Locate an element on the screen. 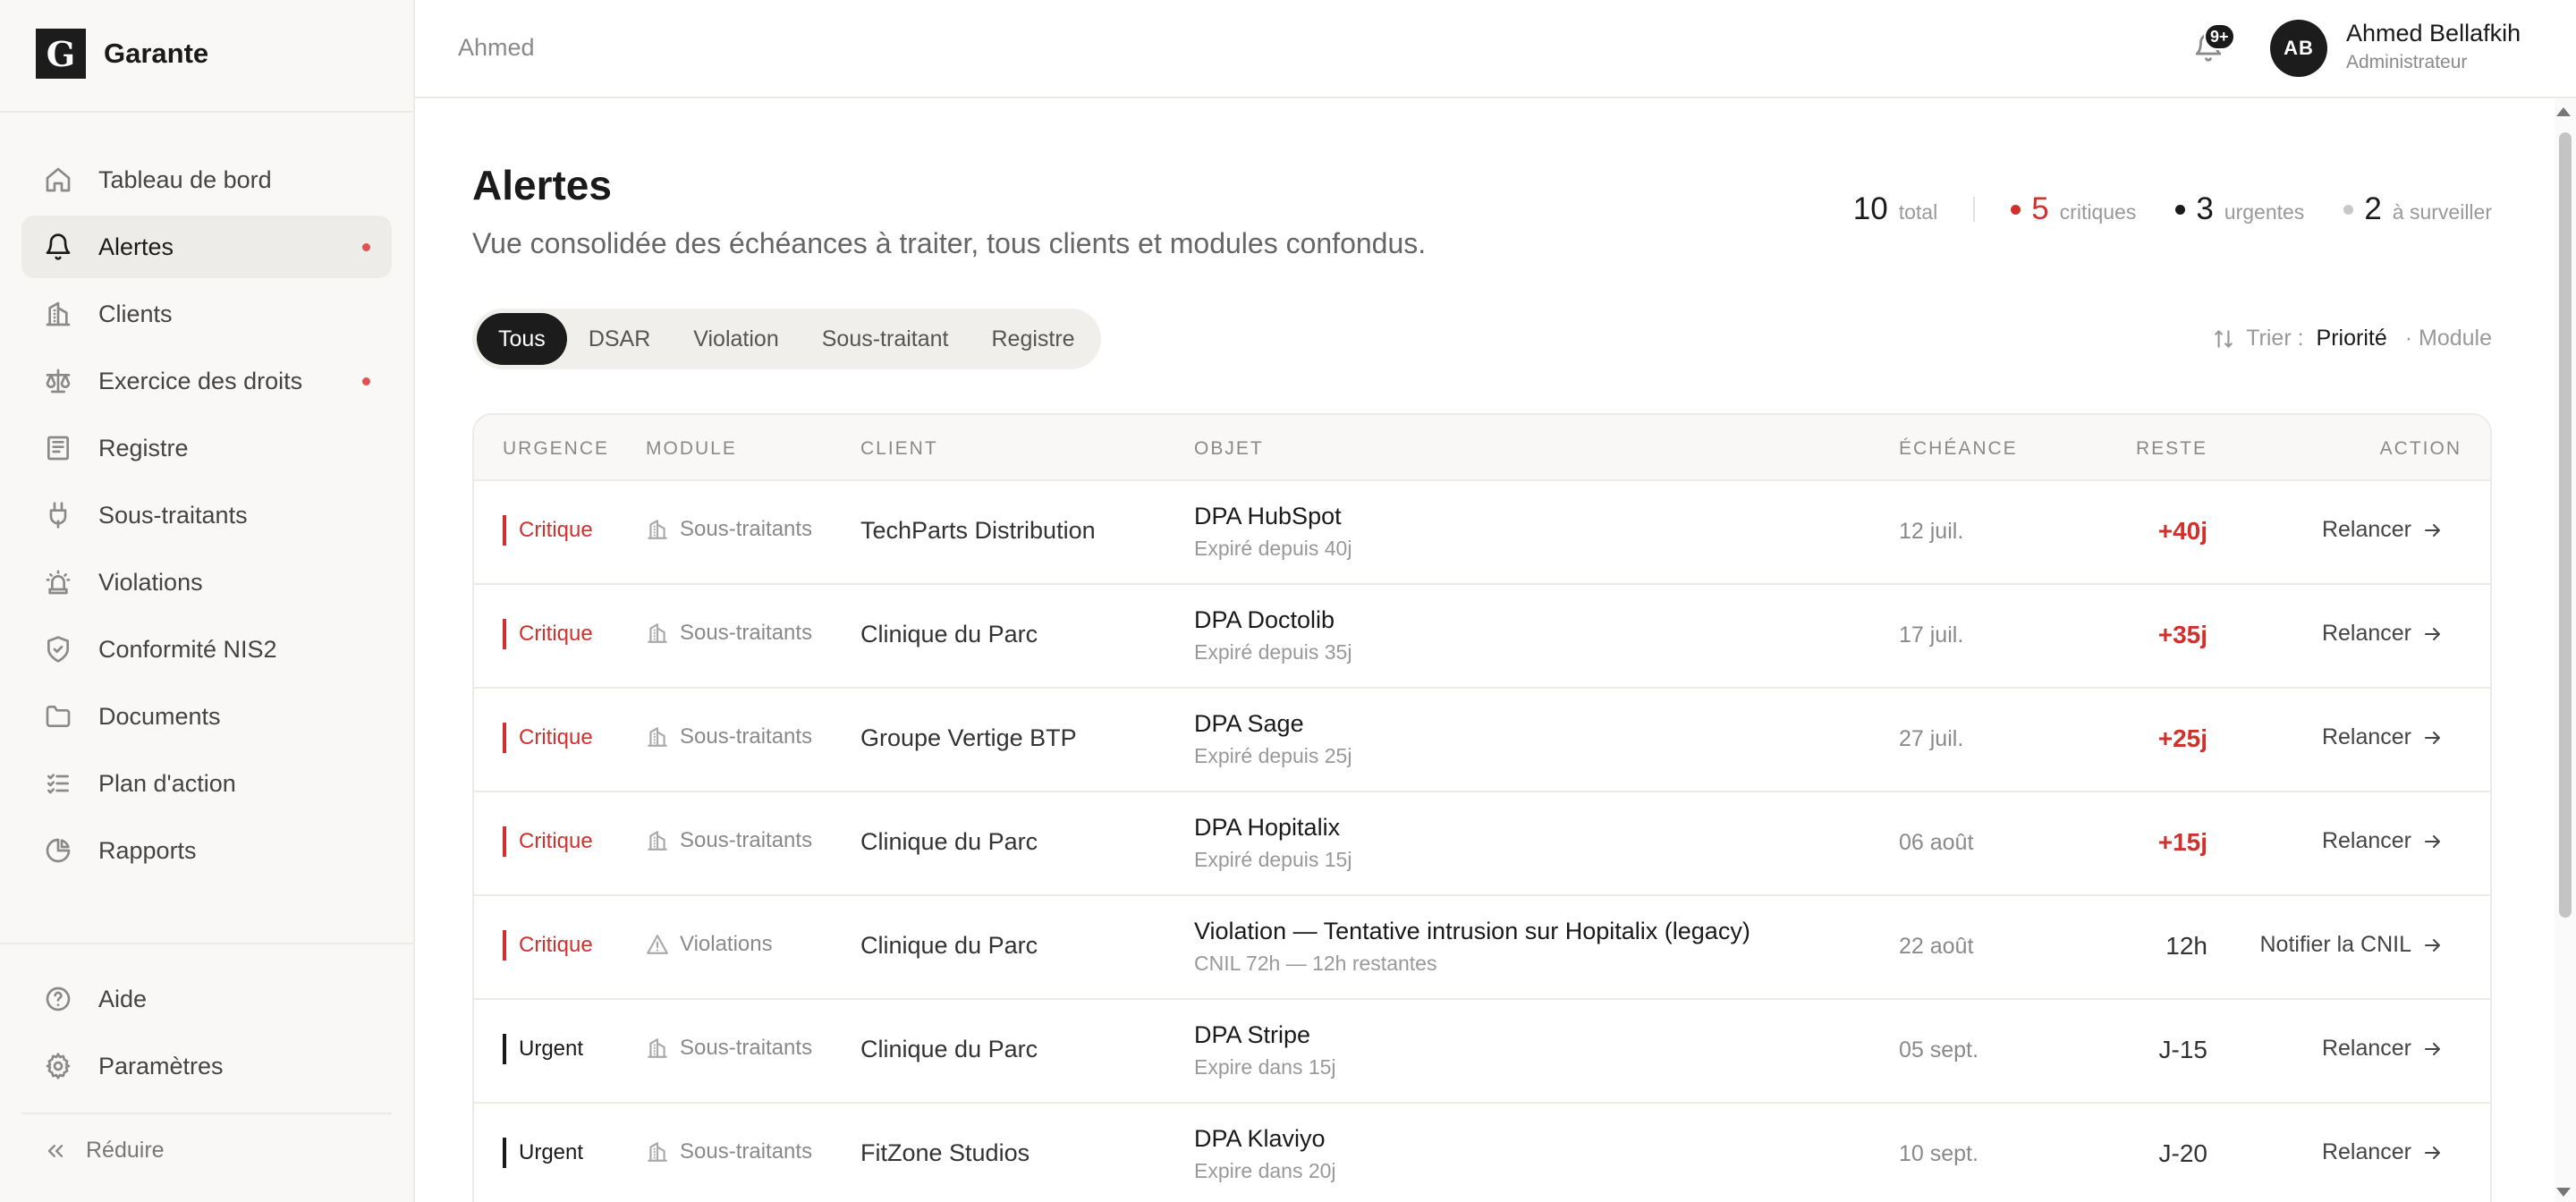  sidebar-item-rapports: Rapports is located at coordinates (206, 850).